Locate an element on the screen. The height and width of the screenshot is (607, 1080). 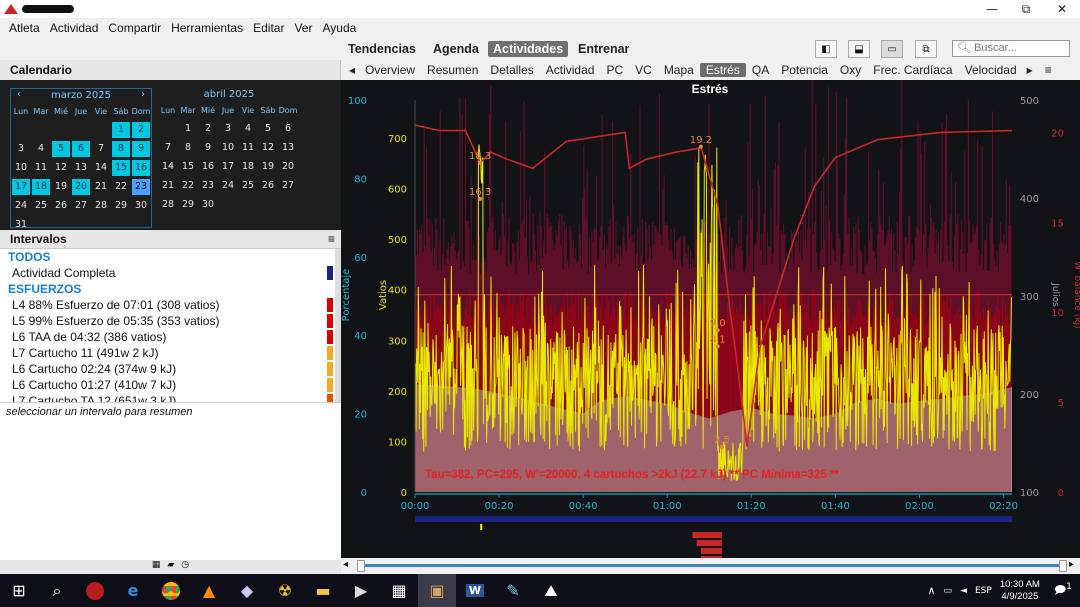
tile-layout-button: ⧉ is located at coordinates (926, 49).